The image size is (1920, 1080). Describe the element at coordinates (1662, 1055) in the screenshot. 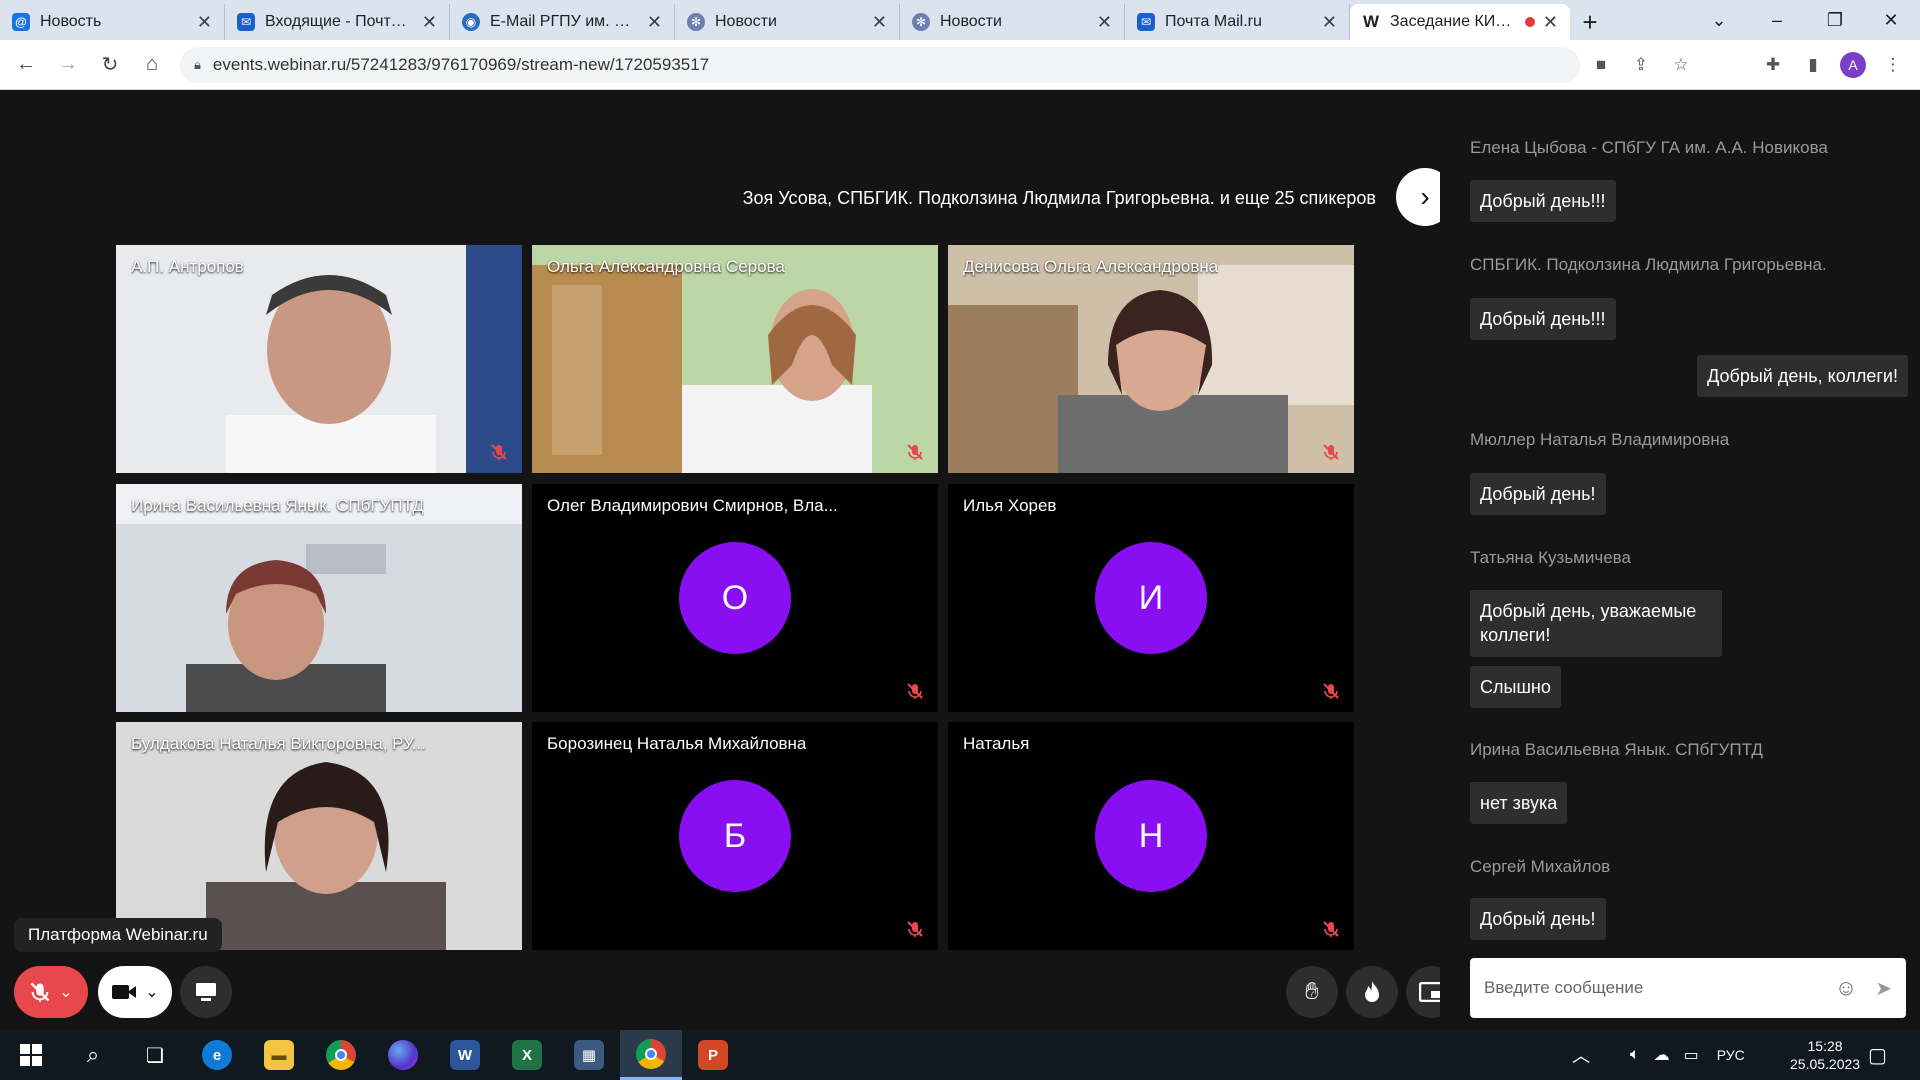

I see `cloud-icon: ☁` at that location.